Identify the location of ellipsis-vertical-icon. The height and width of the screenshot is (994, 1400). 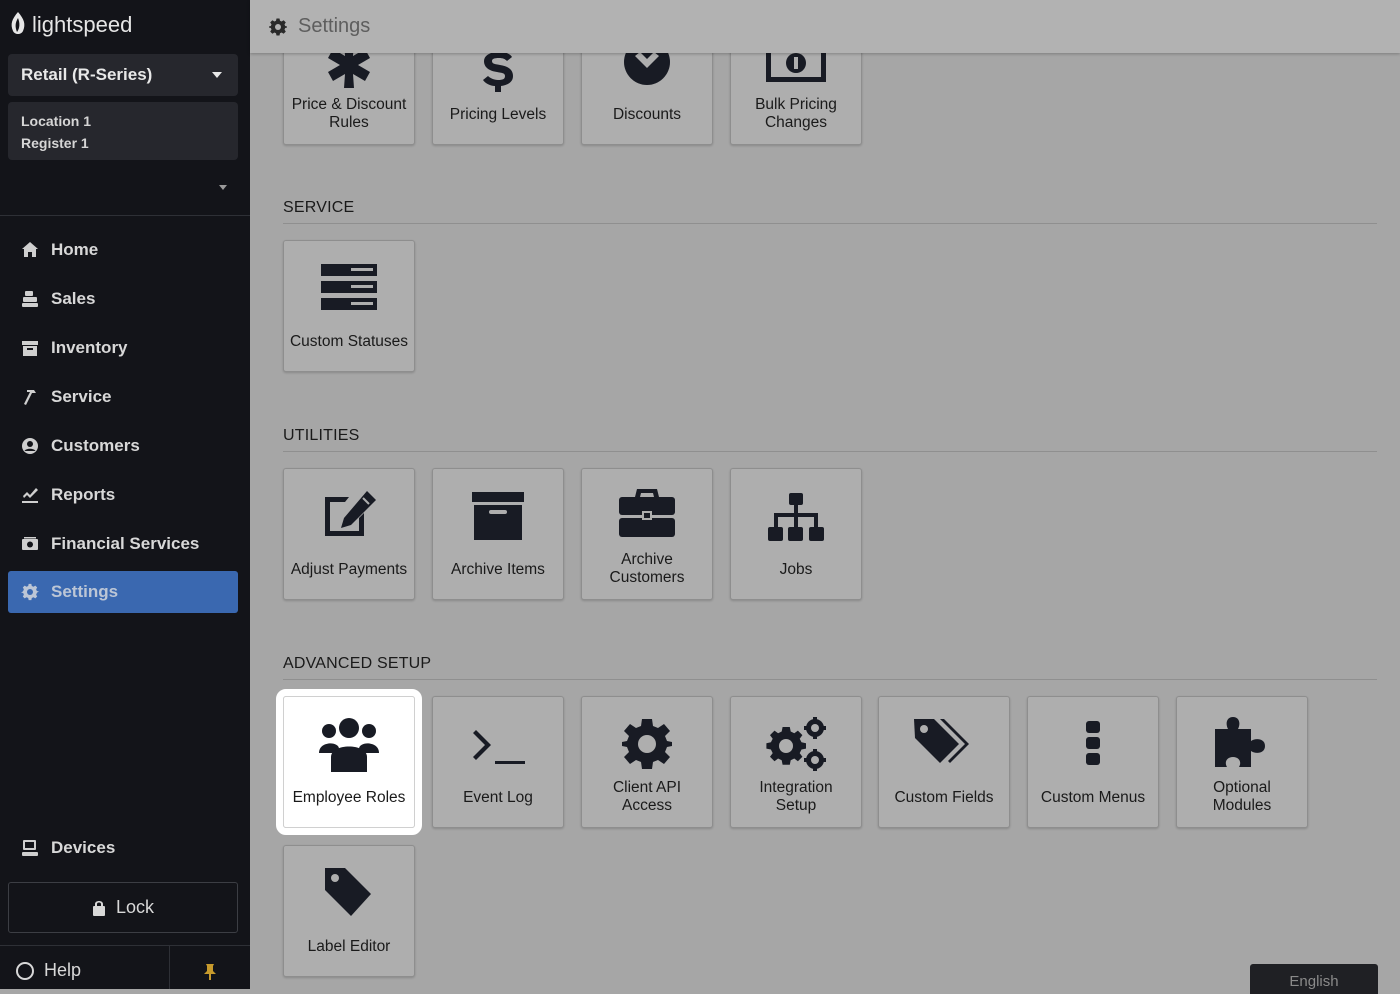
(1093, 743).